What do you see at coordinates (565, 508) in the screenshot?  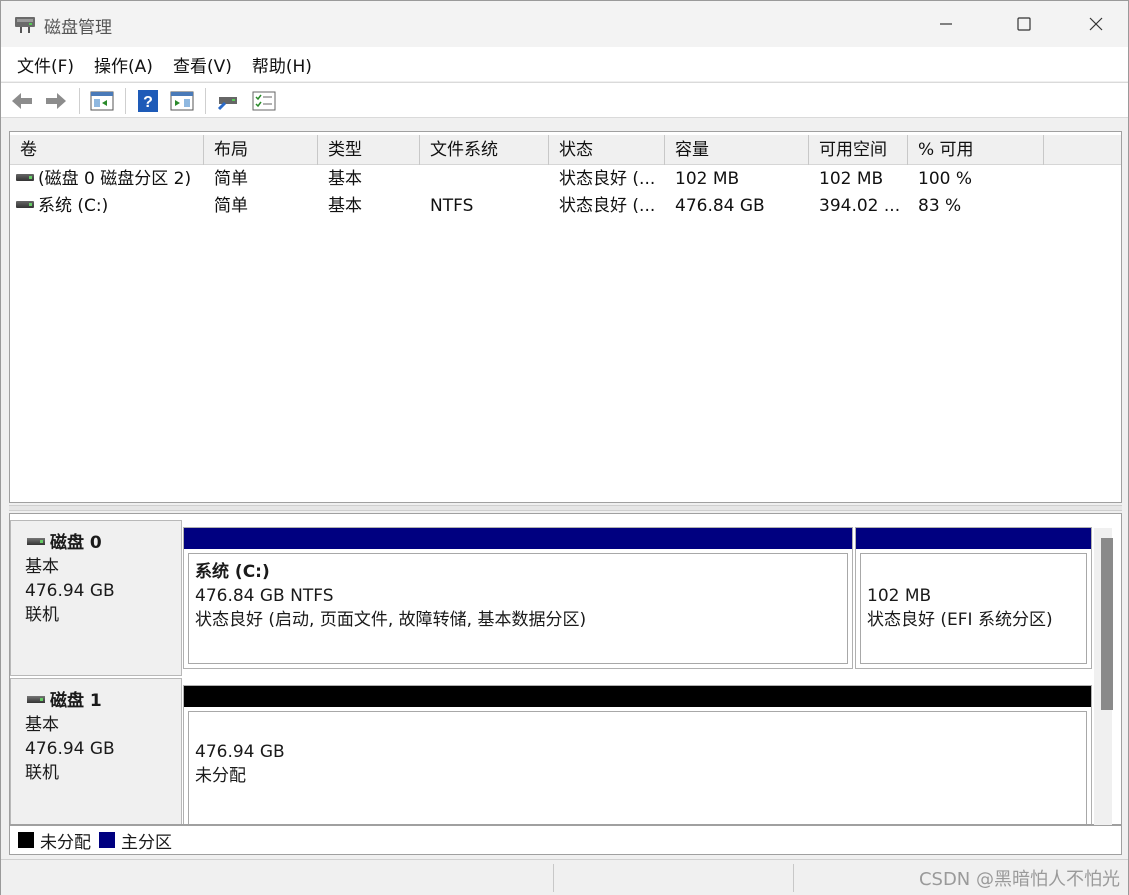 I see `pane-splitter` at bounding box center [565, 508].